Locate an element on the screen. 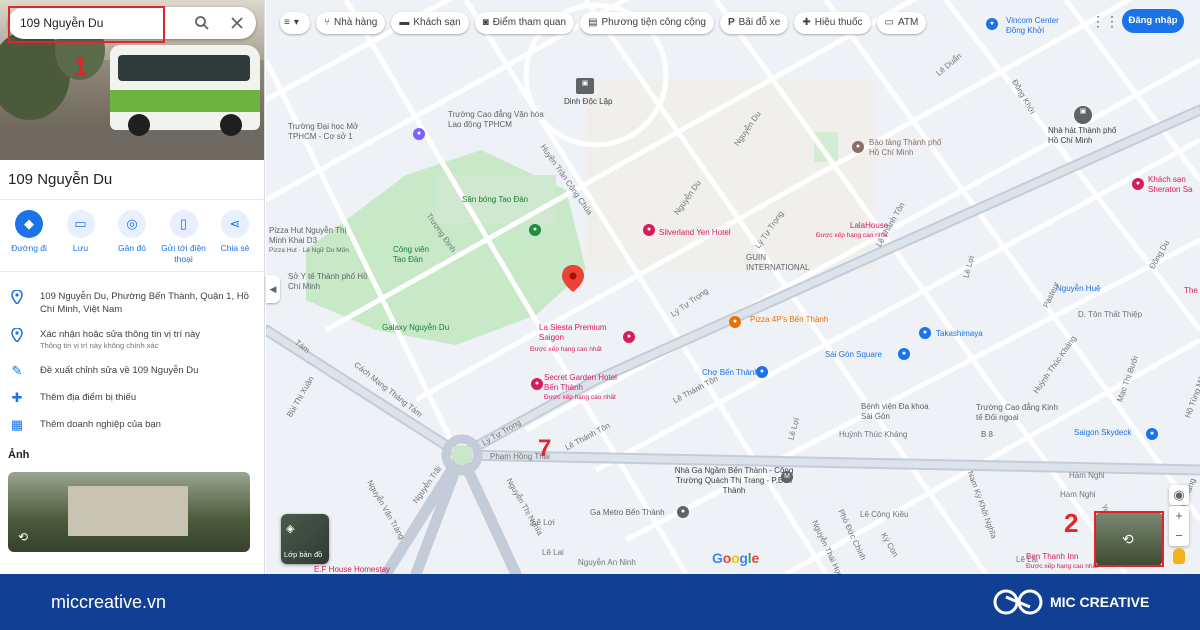  street-huynh-thuc-khang: Huỳnh Thúc Kháng is located at coordinates (873, 434).